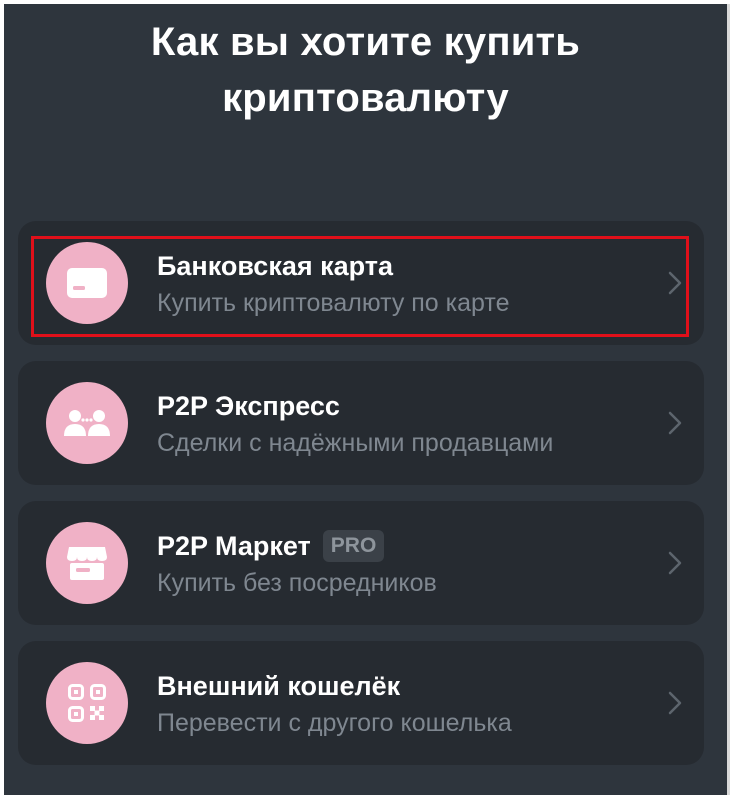 The width and height of the screenshot is (730, 799). Describe the element at coordinates (87, 423) in the screenshot. I see `users-exchange-icon` at that location.